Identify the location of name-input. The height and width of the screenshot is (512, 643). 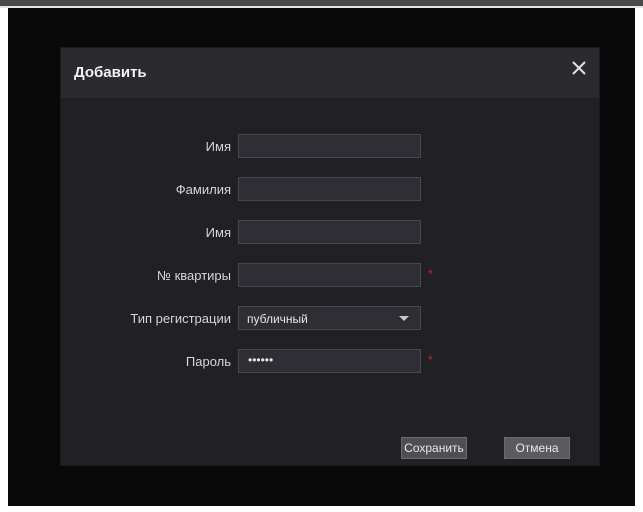
(329, 232).